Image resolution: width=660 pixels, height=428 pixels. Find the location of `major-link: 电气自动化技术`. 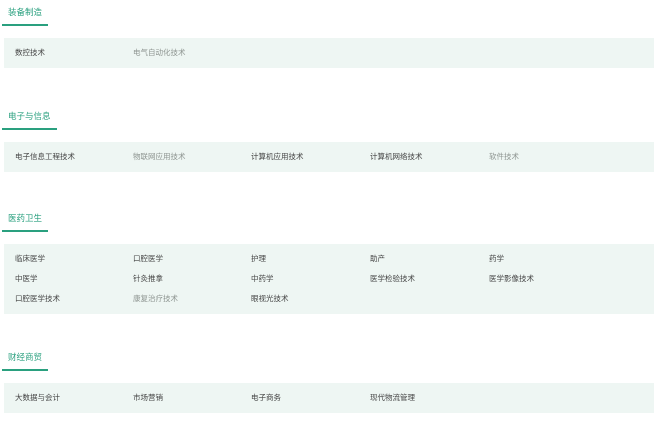

major-link: 电气自动化技术 is located at coordinates (159, 53).